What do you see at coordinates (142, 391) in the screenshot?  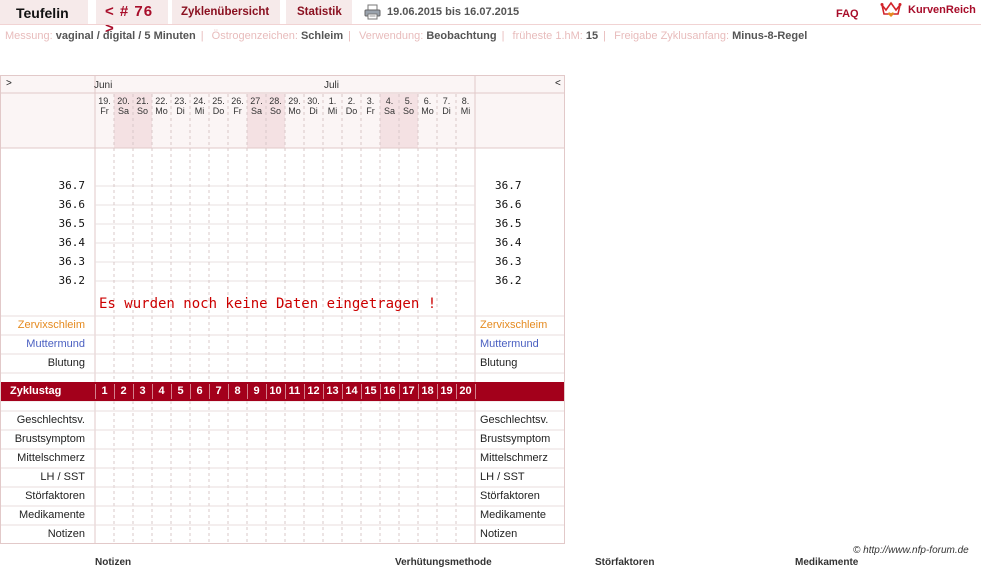 I see `cycle-day-number: 3` at bounding box center [142, 391].